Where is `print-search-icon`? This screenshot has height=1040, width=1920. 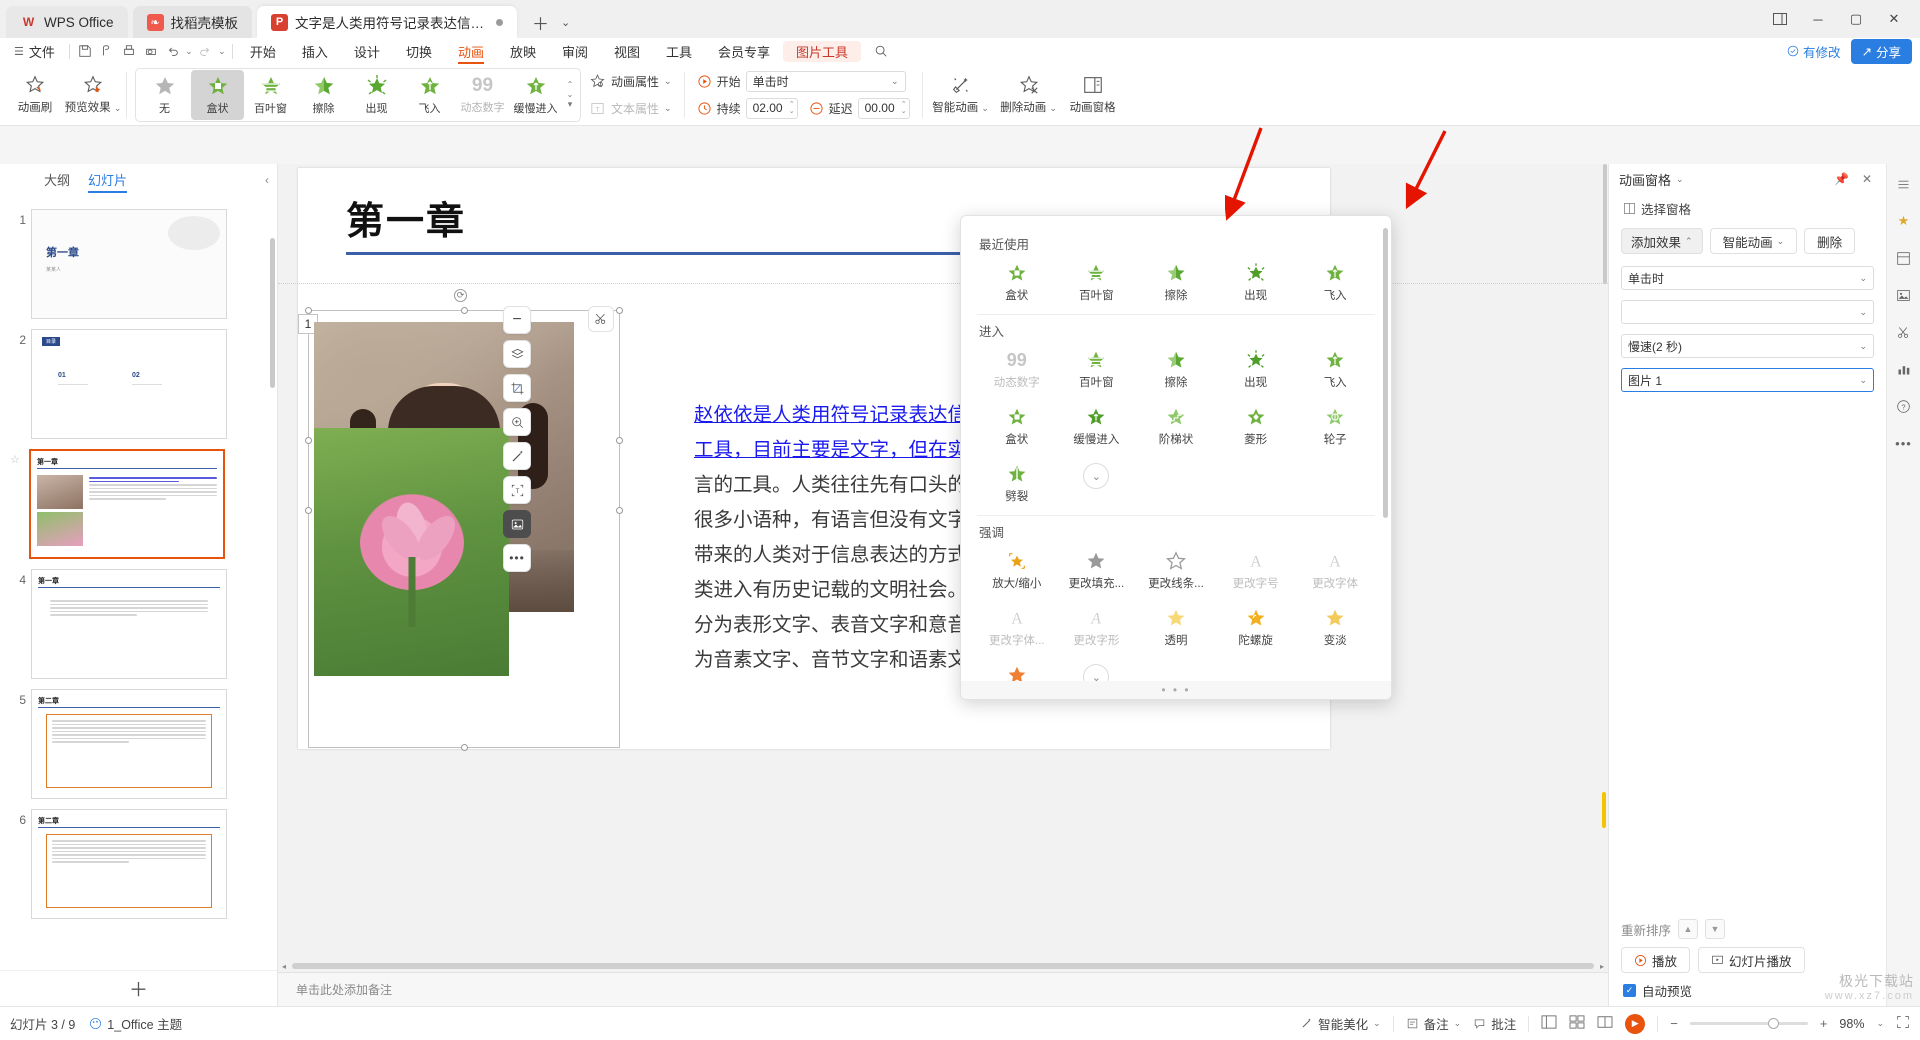 print-search-icon is located at coordinates (151, 51).